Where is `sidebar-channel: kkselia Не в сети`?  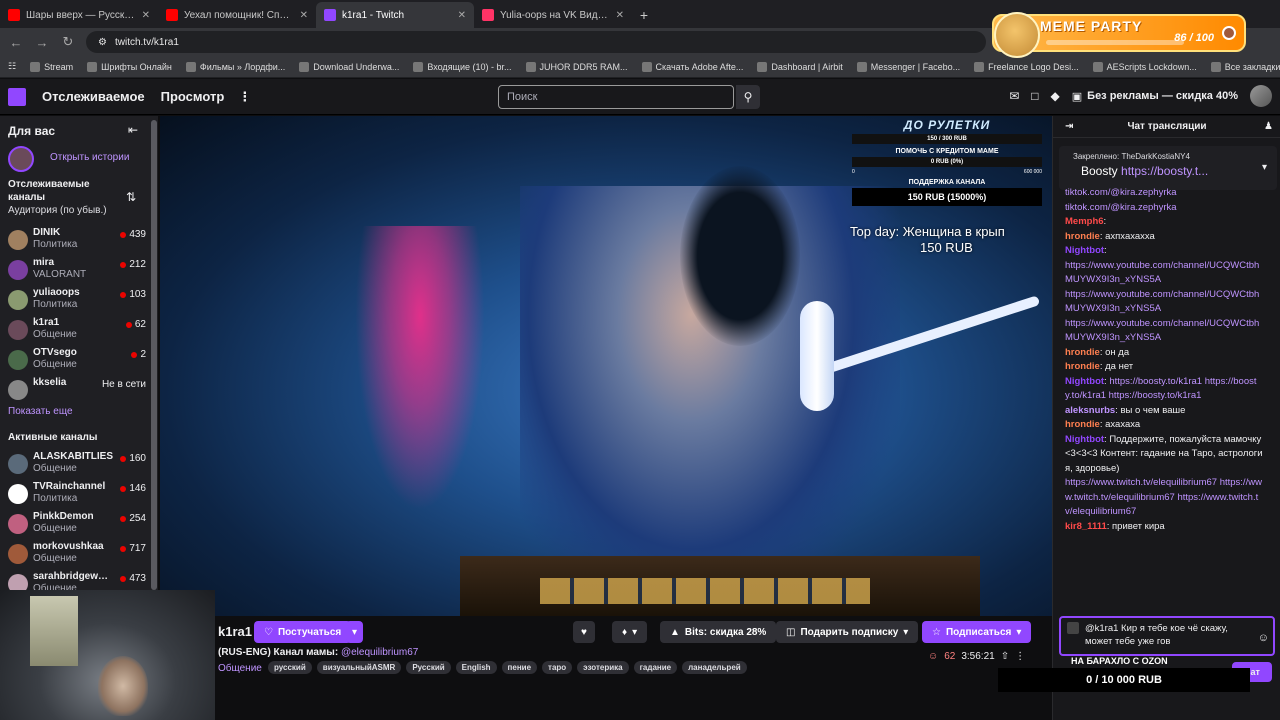
sidebar-channel: kkselia Не в сети is located at coordinates (76, 391).